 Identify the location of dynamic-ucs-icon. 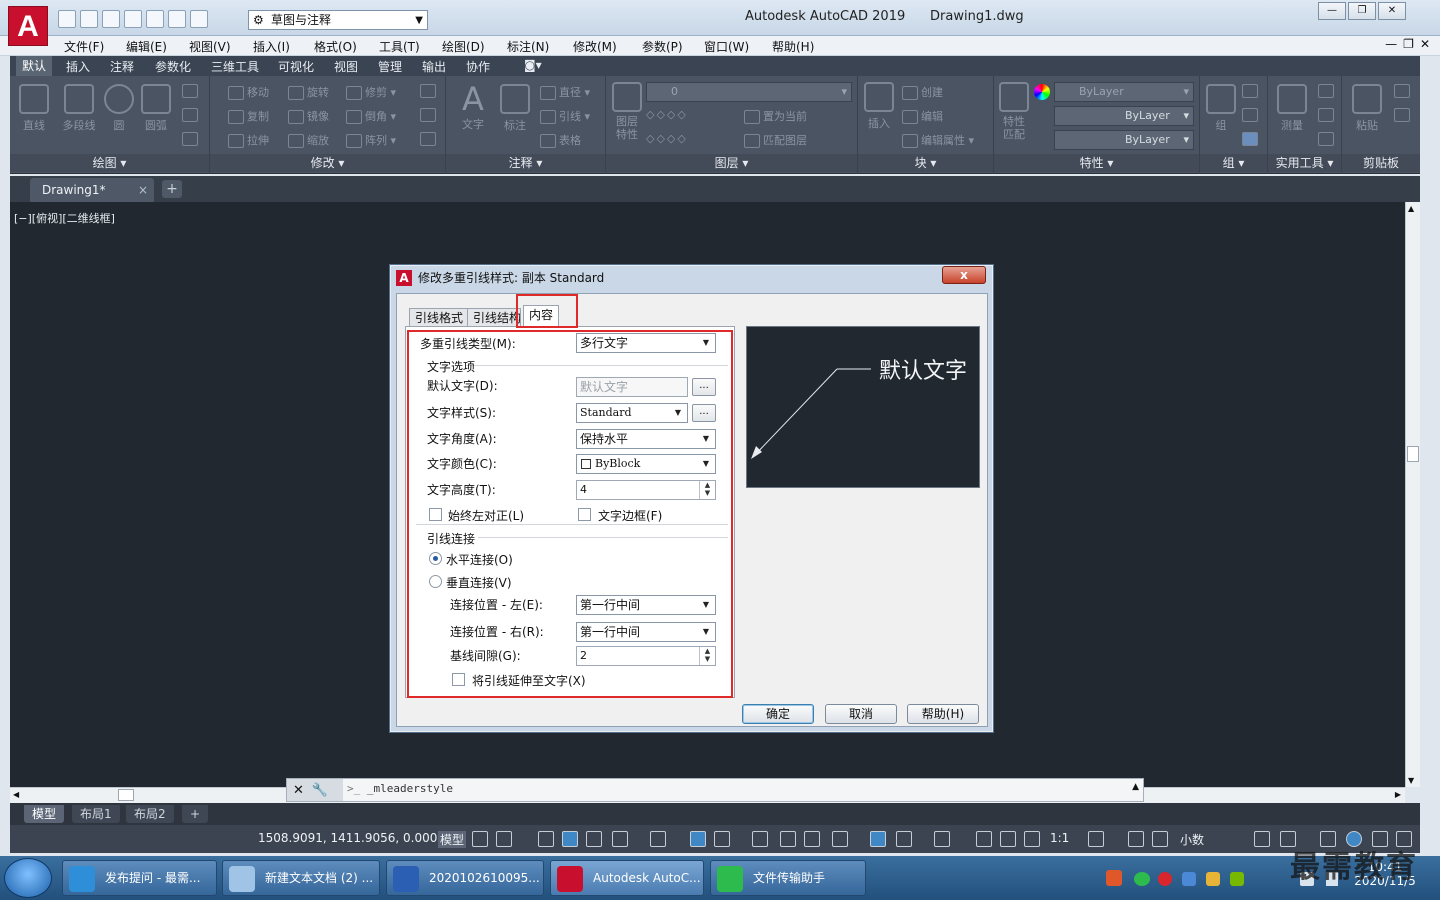
(878, 839).